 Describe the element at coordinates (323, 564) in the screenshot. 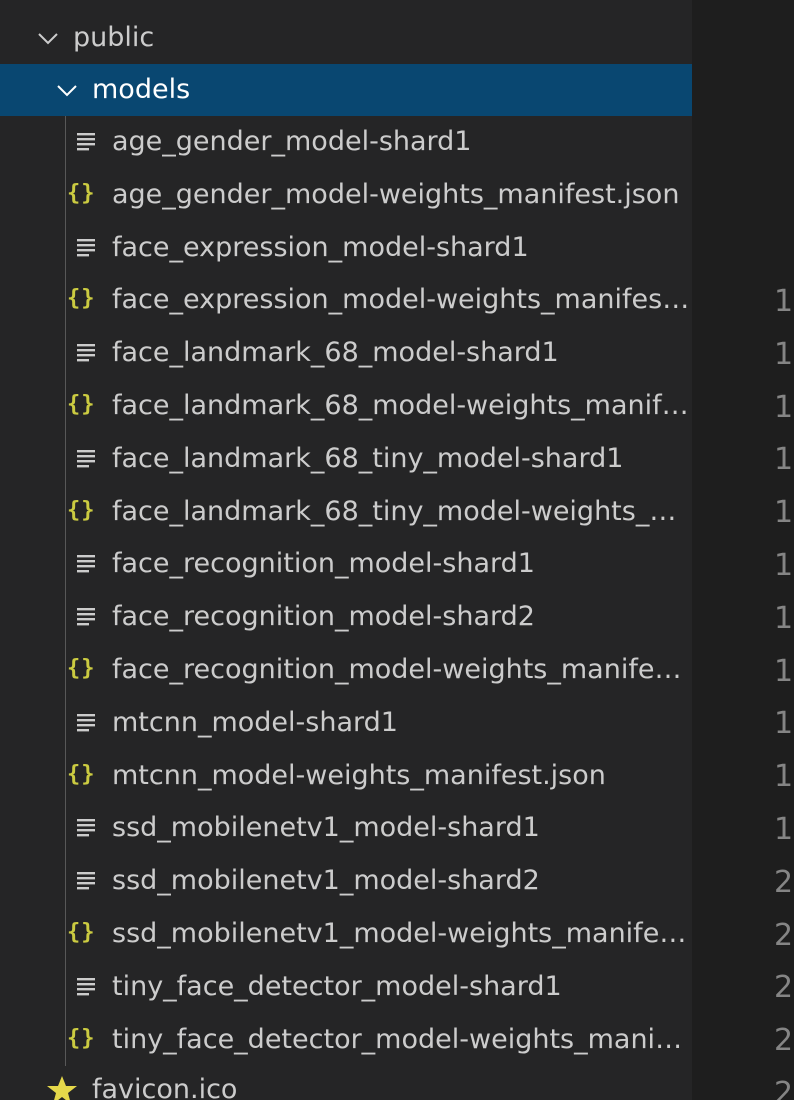

I see `file-label: face_recognition_model-shard1` at that location.